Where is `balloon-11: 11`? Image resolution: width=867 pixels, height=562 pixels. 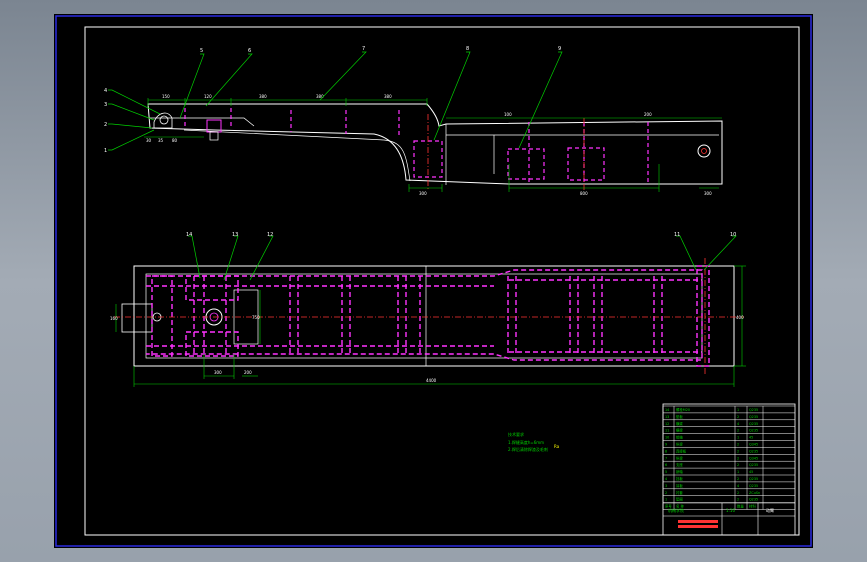 balloon-11: 11 is located at coordinates (677, 235).